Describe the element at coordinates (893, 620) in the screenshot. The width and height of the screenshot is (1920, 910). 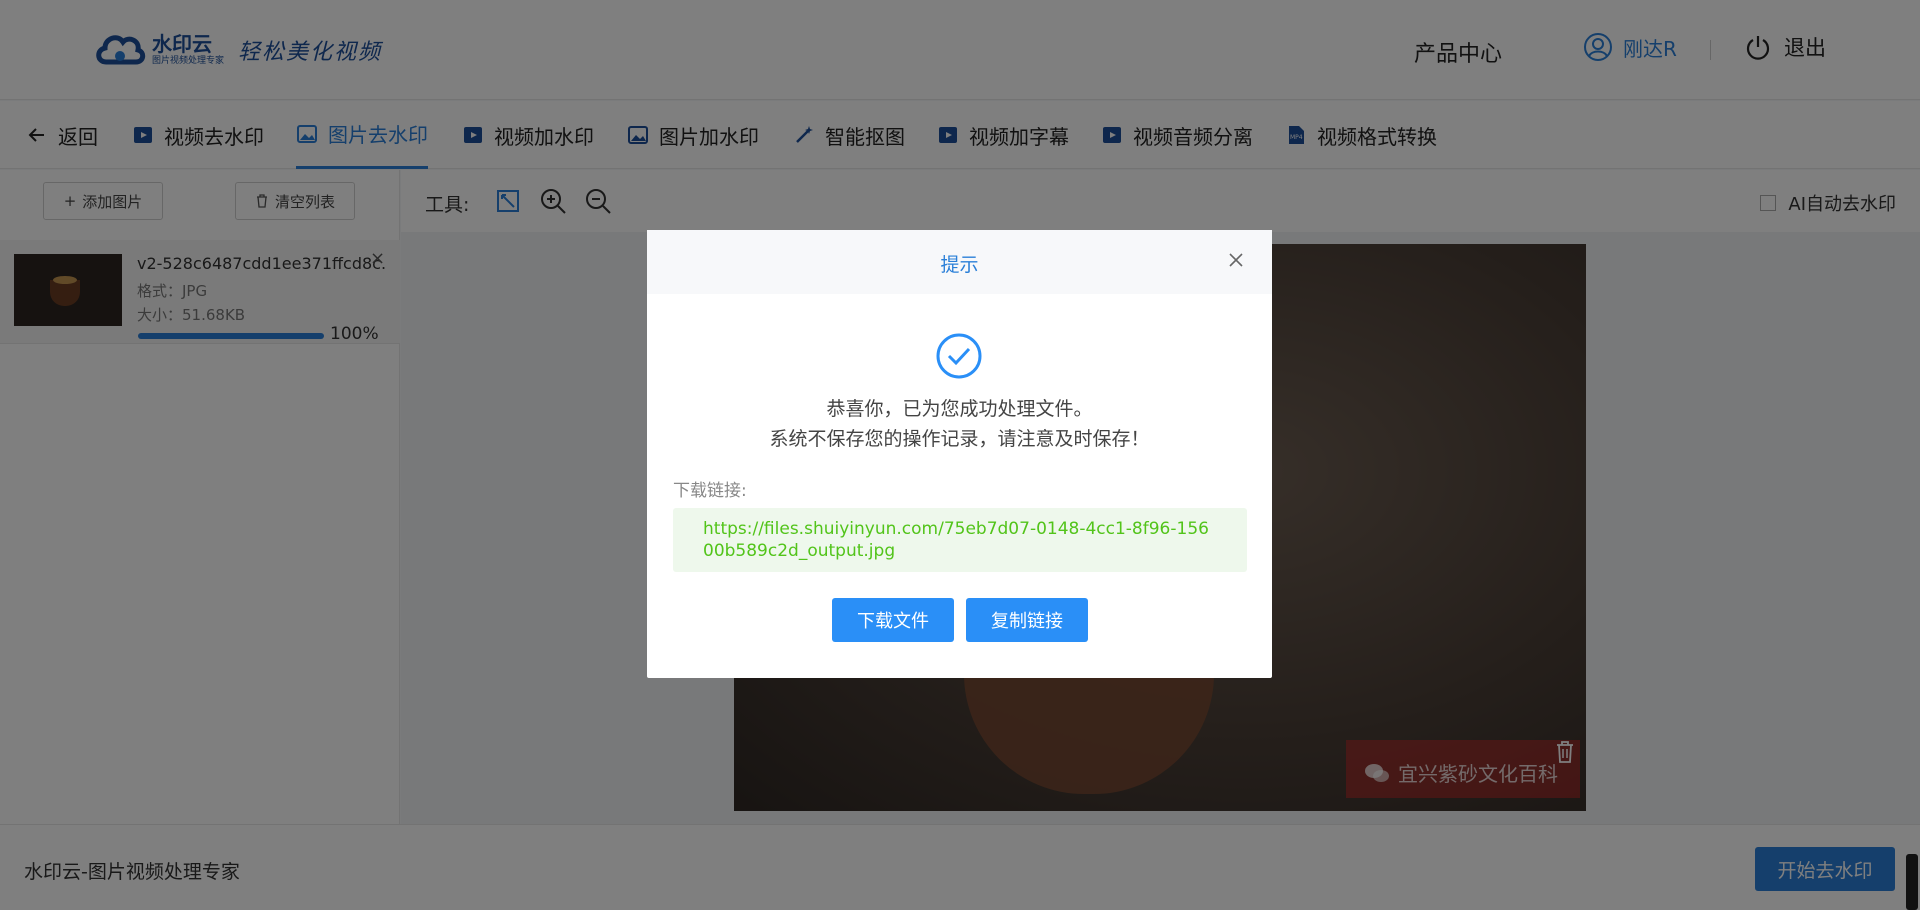
I see `download-file-button: 下载文件` at that location.